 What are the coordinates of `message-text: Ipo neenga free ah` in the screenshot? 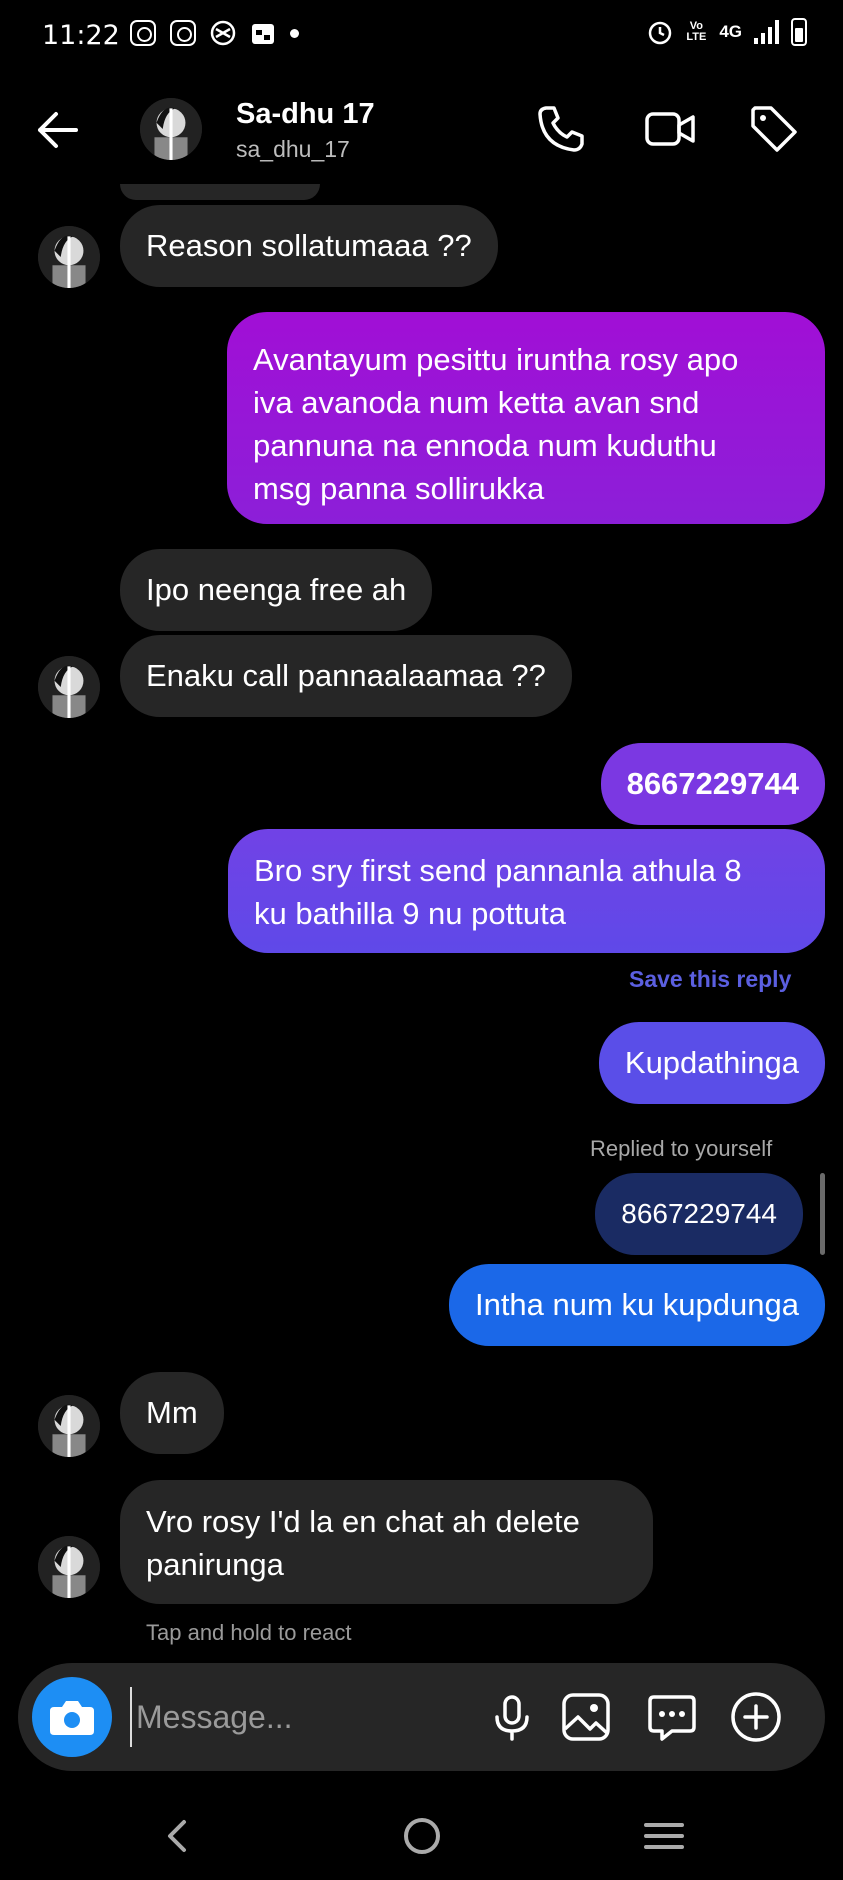 It's located at (276, 589).